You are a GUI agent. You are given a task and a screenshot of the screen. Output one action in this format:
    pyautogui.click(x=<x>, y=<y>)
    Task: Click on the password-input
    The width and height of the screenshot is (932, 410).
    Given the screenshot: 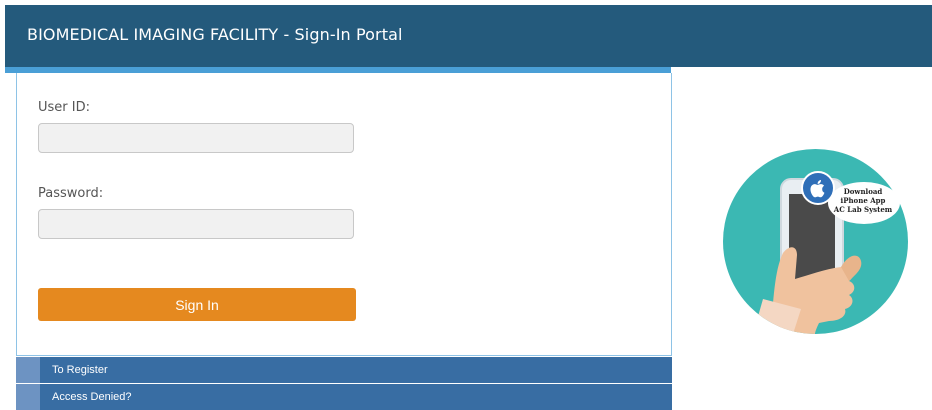 What is the action you would take?
    pyautogui.click(x=196, y=224)
    